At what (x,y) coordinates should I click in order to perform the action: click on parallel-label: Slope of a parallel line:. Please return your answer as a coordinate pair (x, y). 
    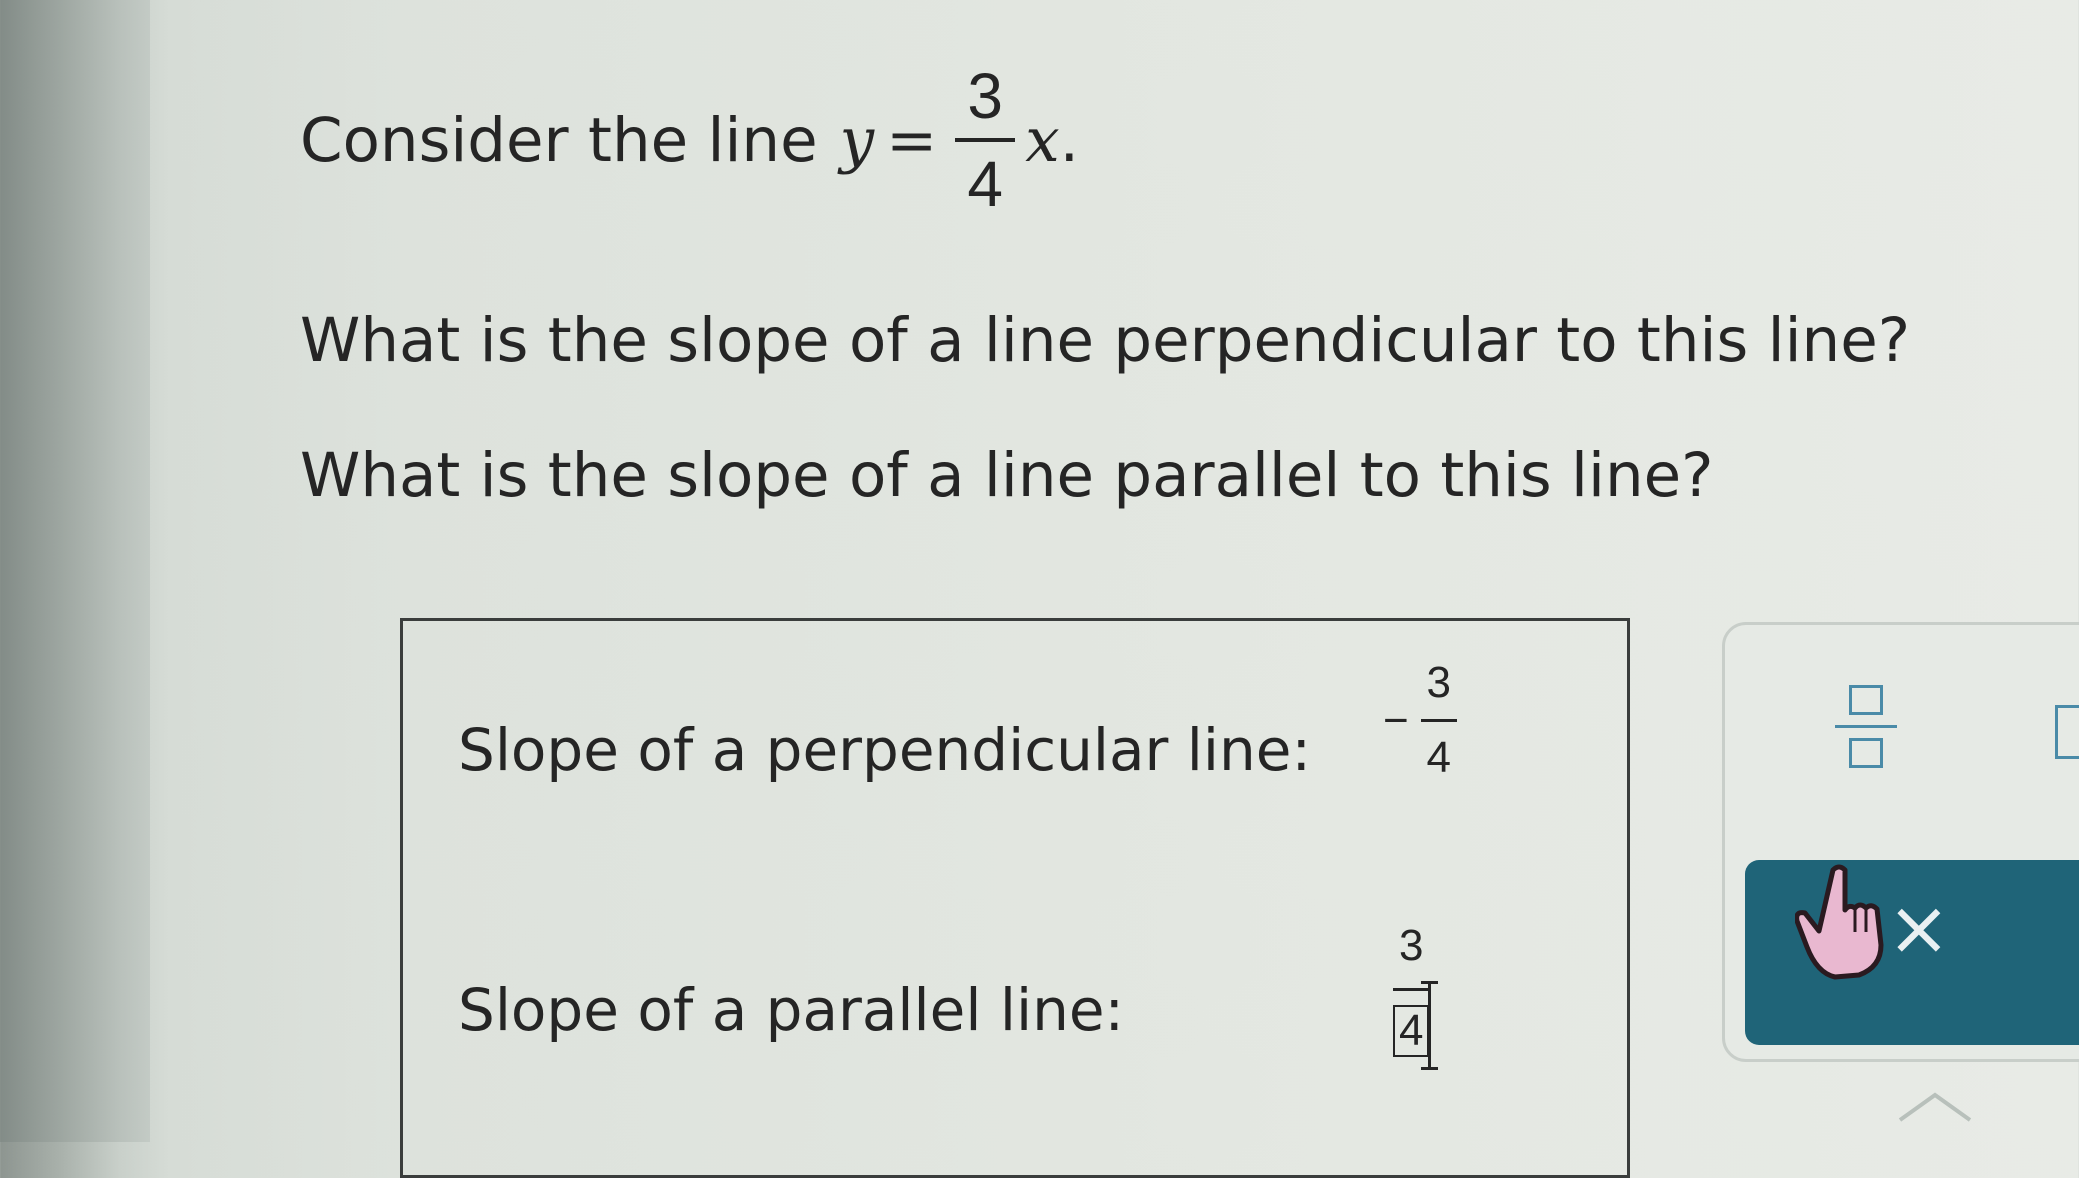
    Looking at the image, I should click on (791, 1010).